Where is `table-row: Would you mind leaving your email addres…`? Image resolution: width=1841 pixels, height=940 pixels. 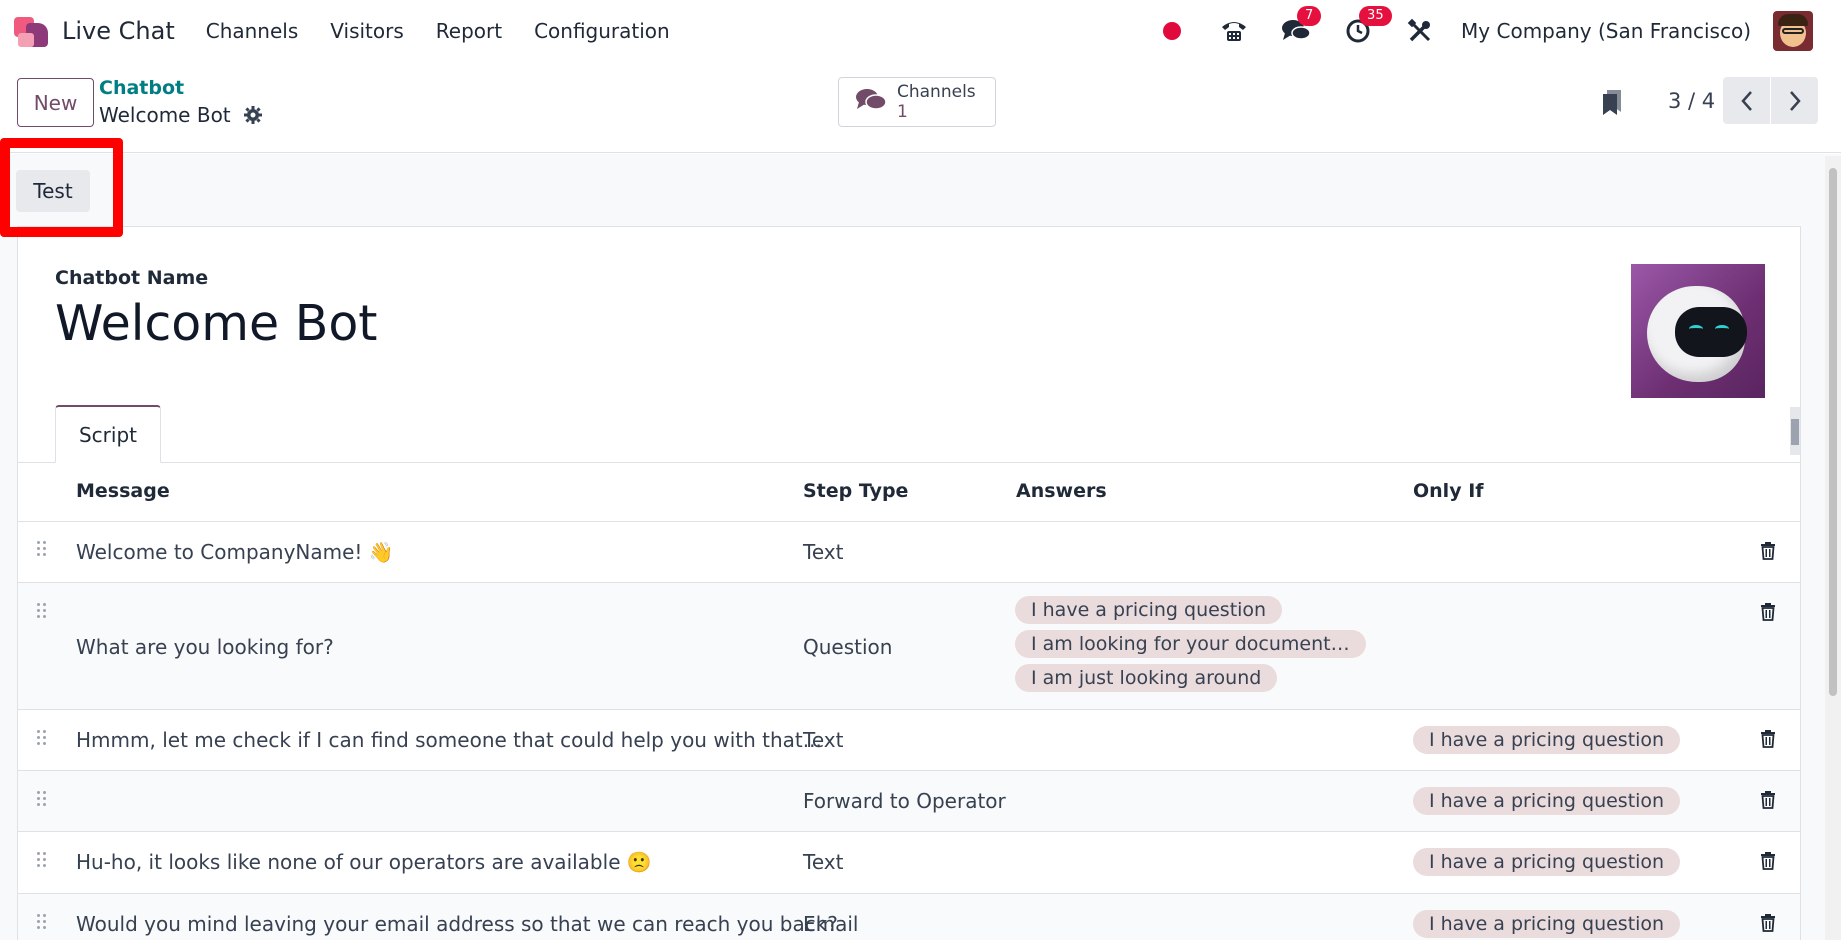 table-row: Would you mind leaving your email addres… is located at coordinates (909, 917).